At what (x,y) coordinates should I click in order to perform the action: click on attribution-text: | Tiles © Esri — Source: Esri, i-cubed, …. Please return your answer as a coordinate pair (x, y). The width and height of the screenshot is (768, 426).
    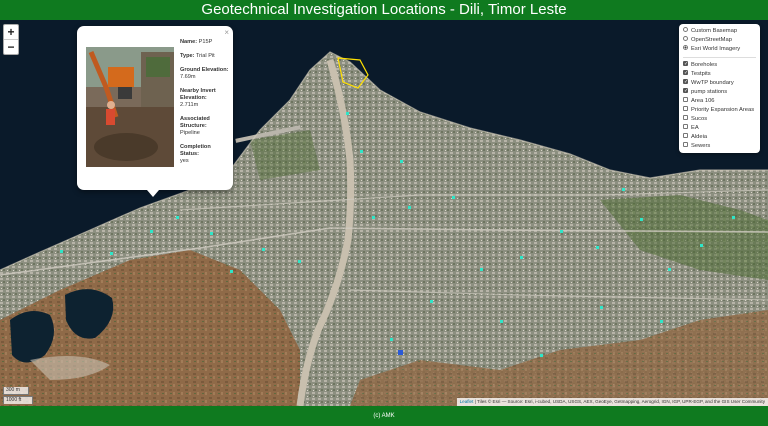
    Looking at the image, I should click on (619, 401).